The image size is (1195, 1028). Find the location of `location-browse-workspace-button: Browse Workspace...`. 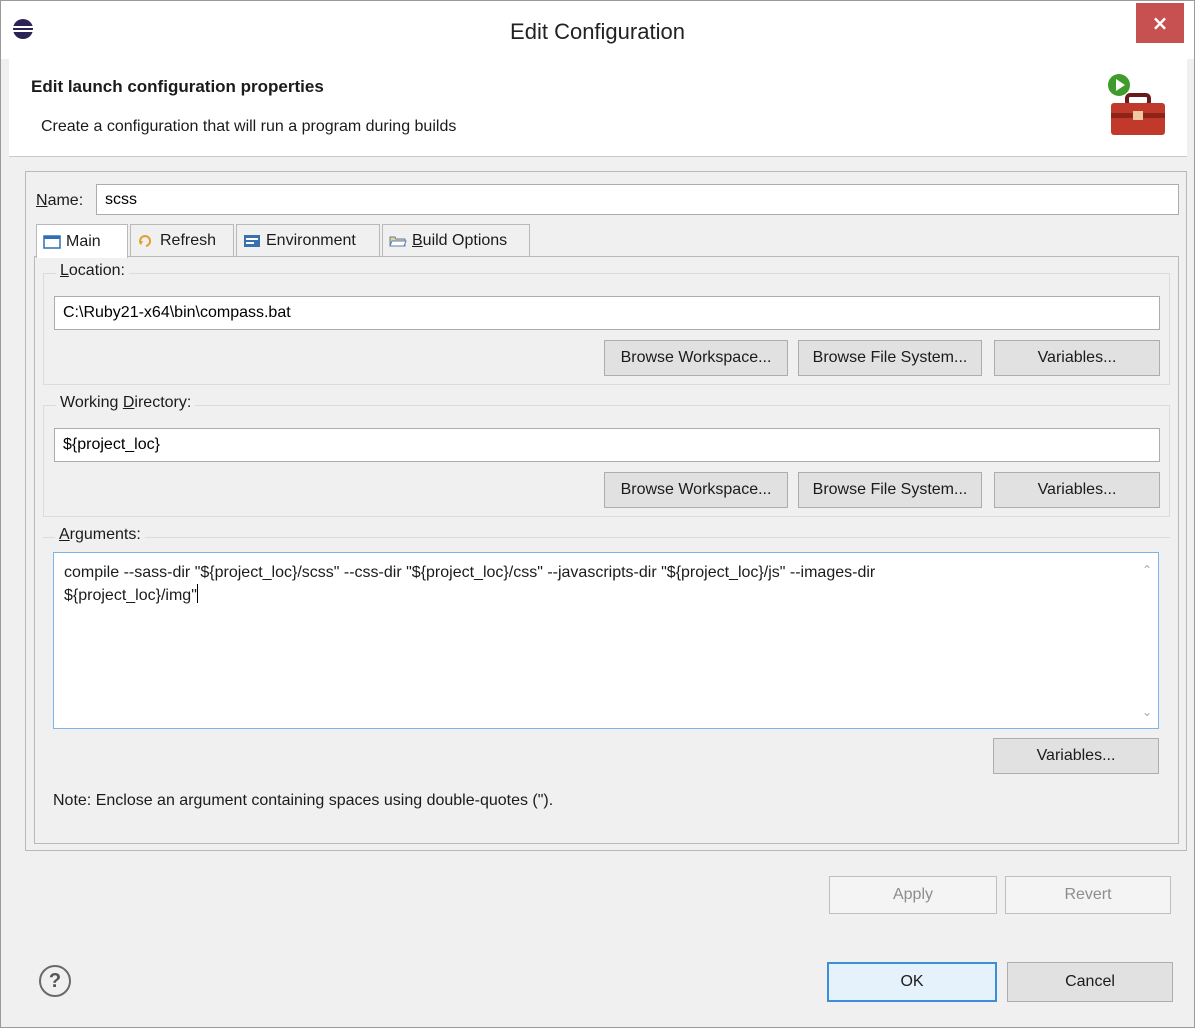

location-browse-workspace-button: Browse Workspace... is located at coordinates (696, 358).